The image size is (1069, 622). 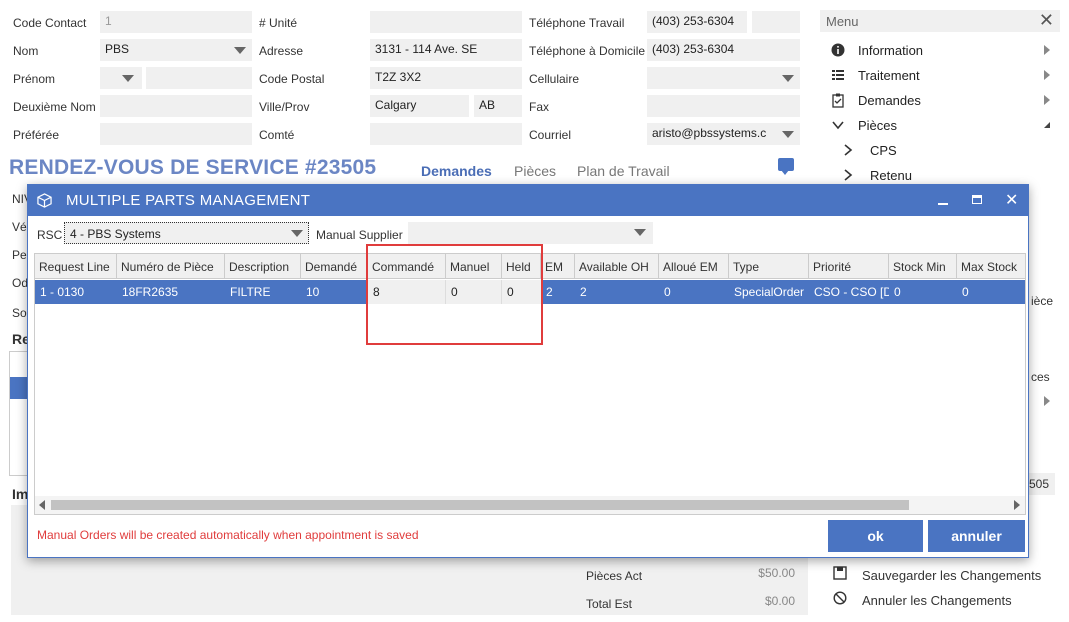 What do you see at coordinates (334, 266) in the screenshot?
I see `column-header: Demandé` at bounding box center [334, 266].